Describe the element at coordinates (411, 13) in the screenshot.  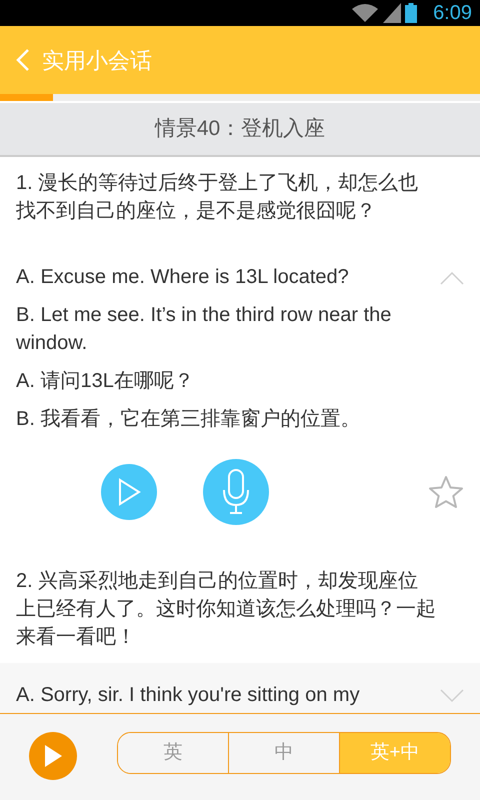
I see `battery-icon` at that location.